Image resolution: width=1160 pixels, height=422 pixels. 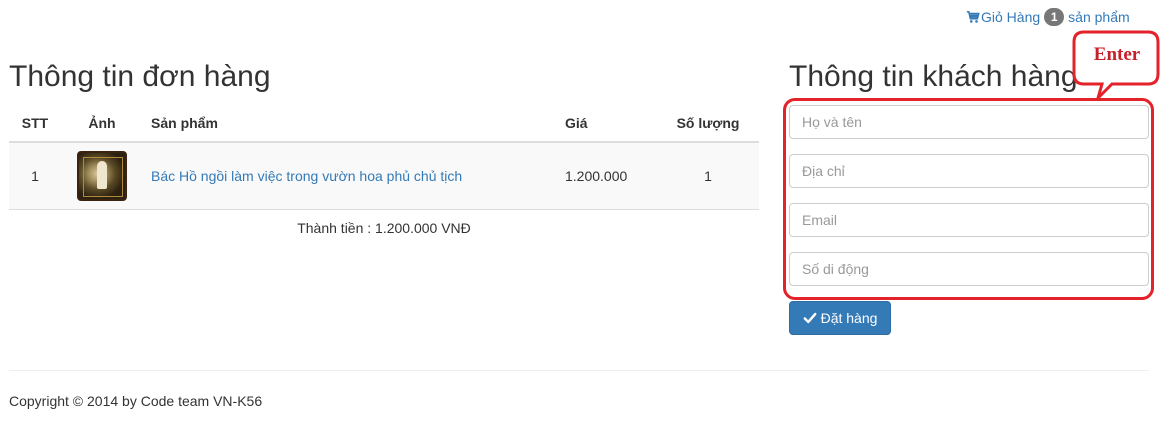 I want to click on row-quantity: 1, so click(x=708, y=176).